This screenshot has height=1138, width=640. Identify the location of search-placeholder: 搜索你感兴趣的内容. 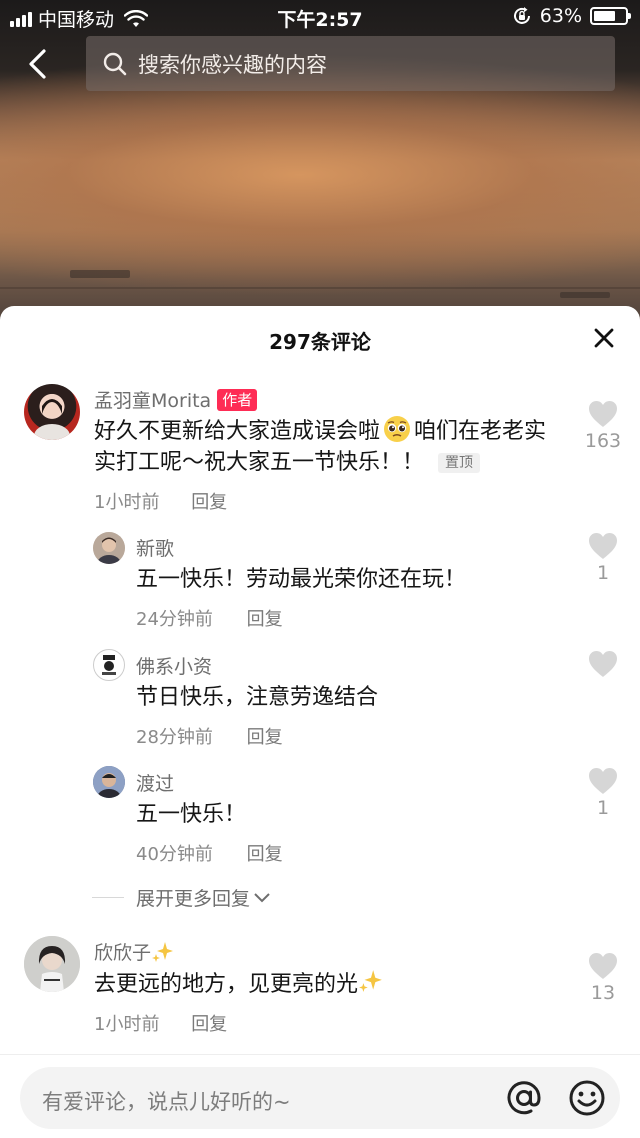
(232, 64).